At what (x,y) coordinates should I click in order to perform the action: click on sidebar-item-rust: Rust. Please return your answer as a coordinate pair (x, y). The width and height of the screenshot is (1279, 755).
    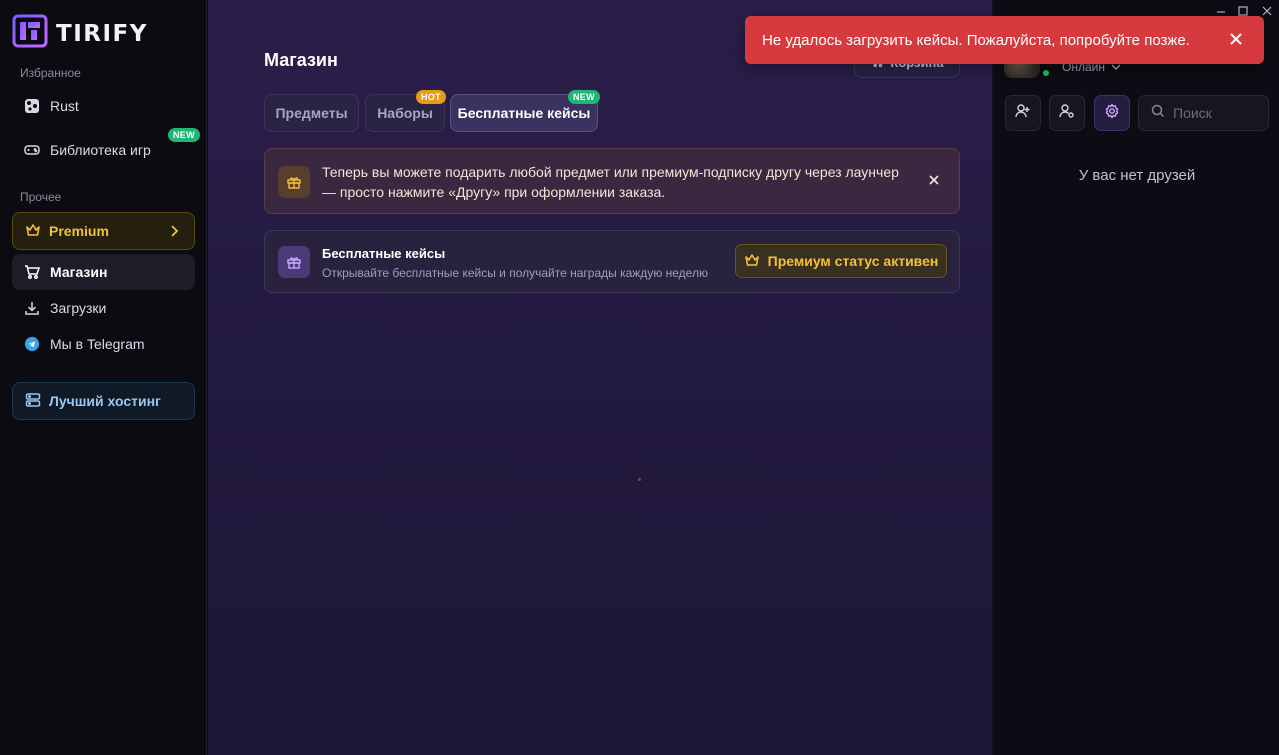
    Looking at the image, I should click on (103, 106).